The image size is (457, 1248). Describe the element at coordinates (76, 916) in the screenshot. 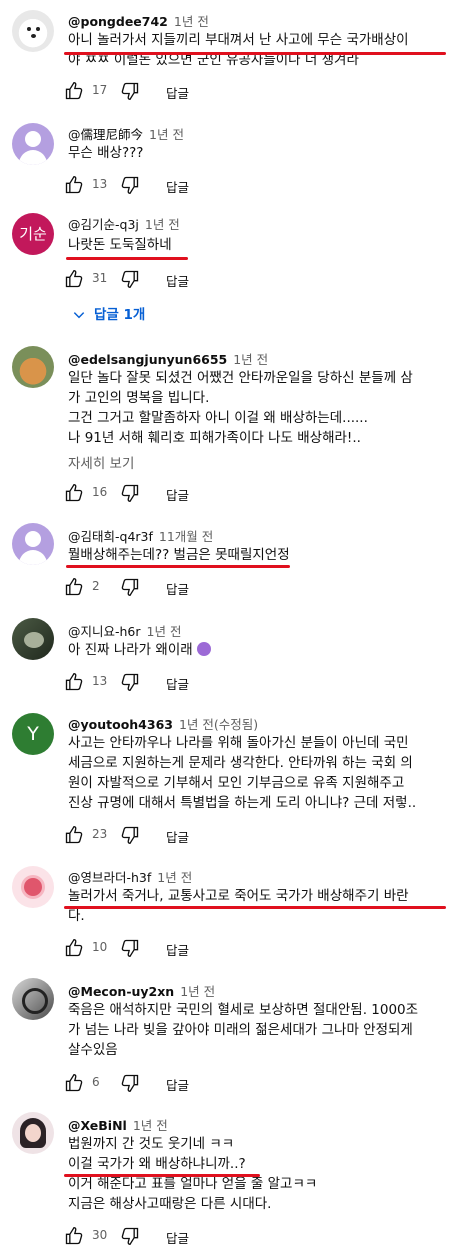

I see `comment-text-line: 다.` at that location.